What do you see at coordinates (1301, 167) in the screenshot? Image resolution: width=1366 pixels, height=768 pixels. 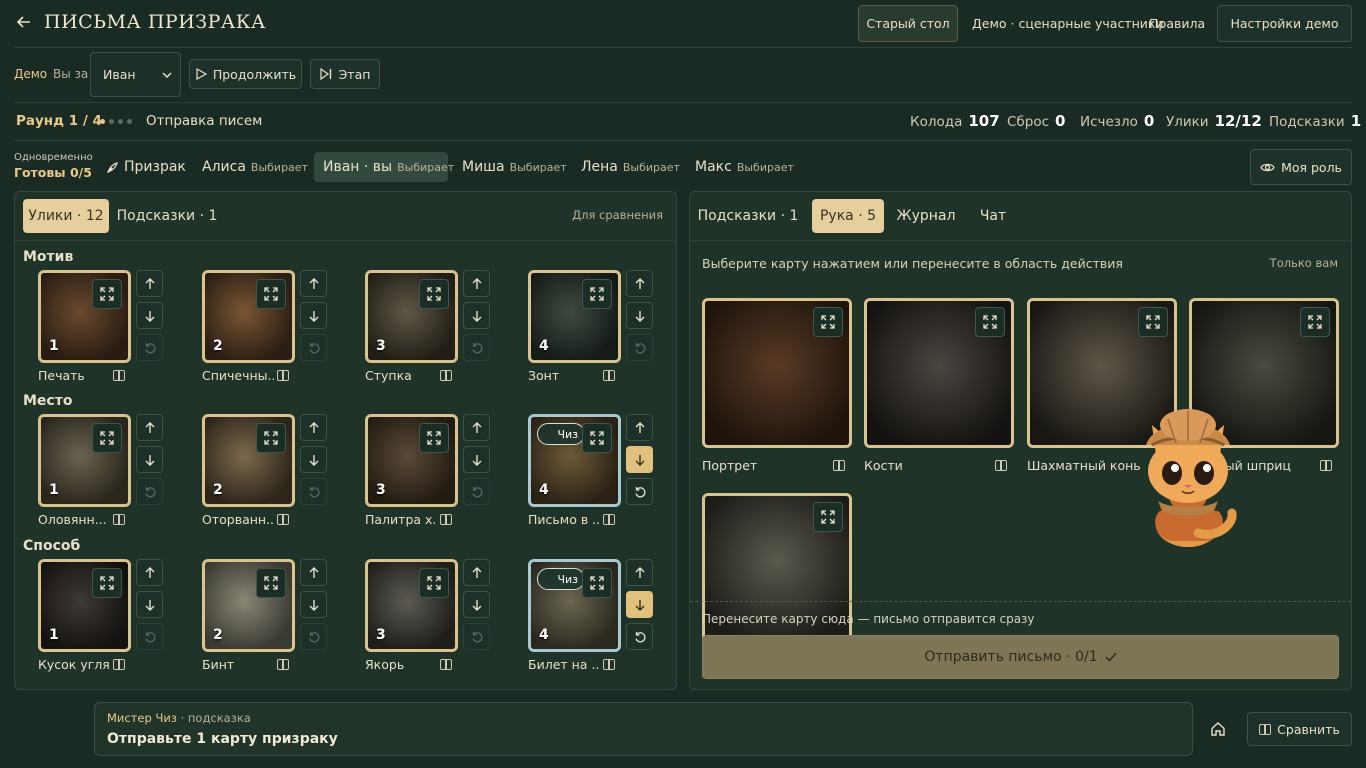 I see `my-role-button: Моя роль` at bounding box center [1301, 167].